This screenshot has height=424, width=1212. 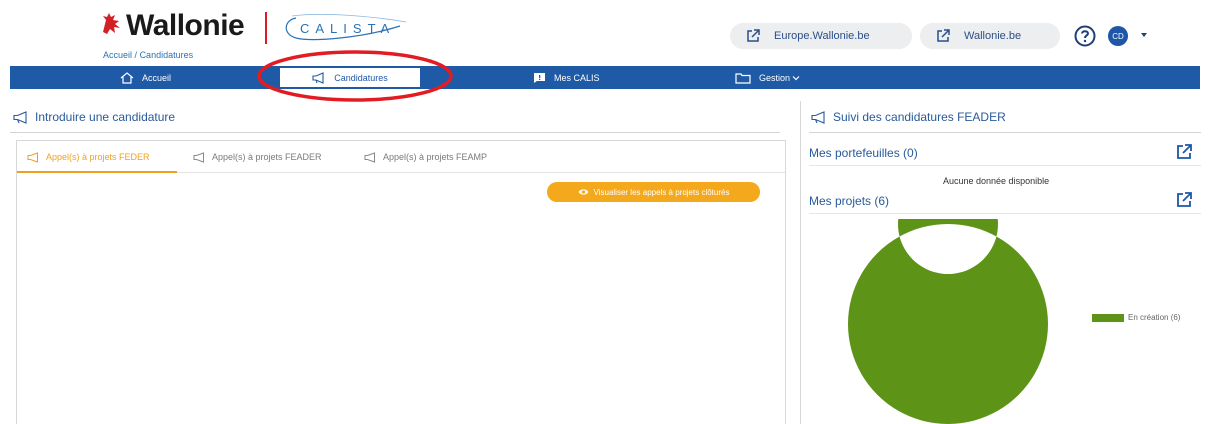 I want to click on breadcrumb-home: Accueil, so click(x=117, y=55).